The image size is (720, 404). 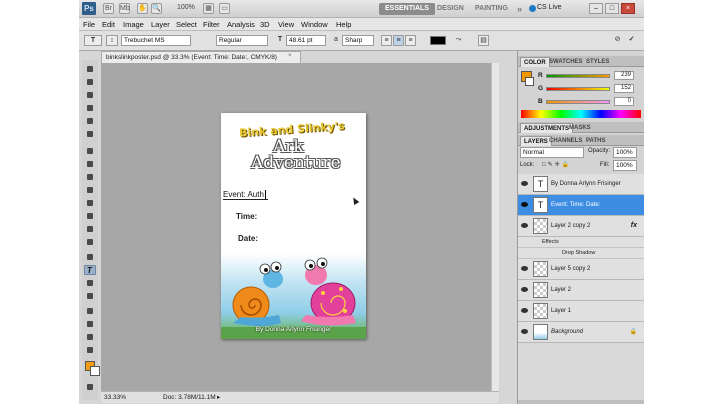 I want to click on red-value: 239, so click(x=624, y=75).